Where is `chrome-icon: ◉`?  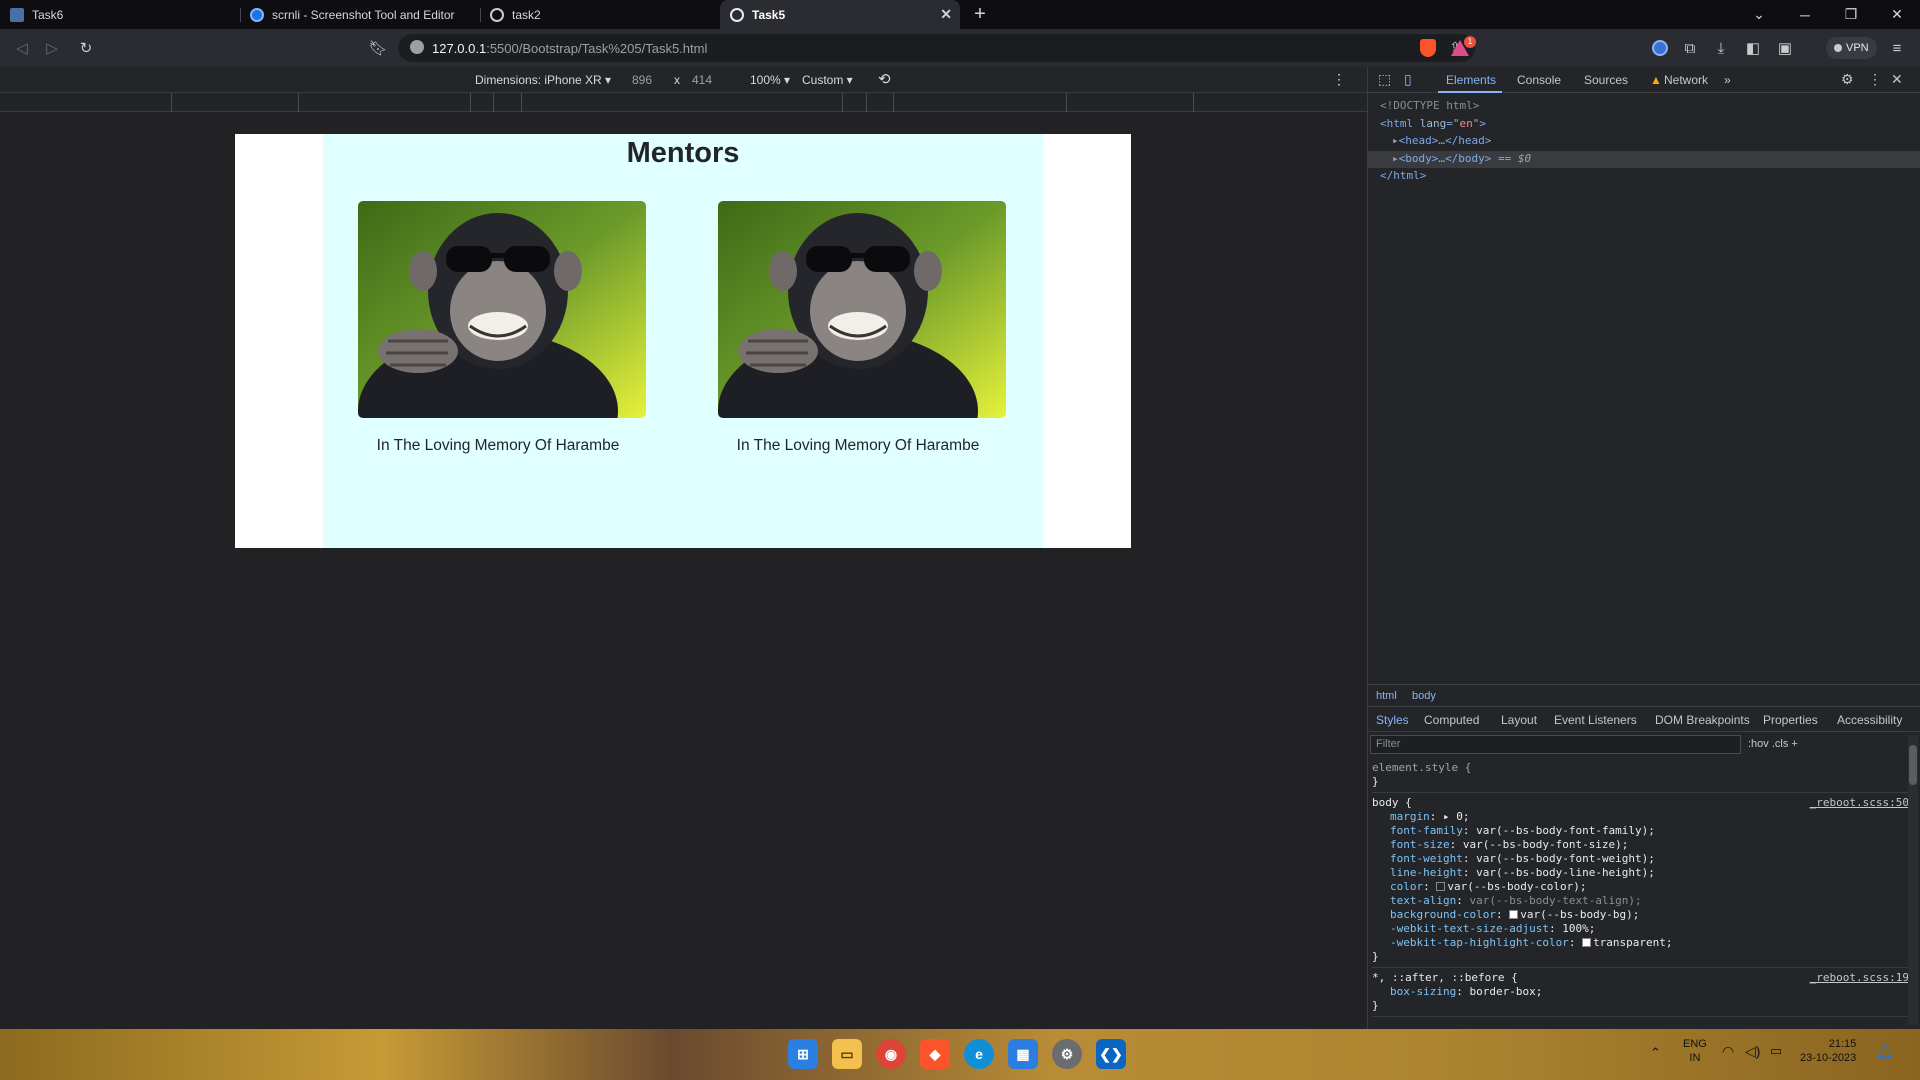 chrome-icon: ◉ is located at coordinates (891, 1054).